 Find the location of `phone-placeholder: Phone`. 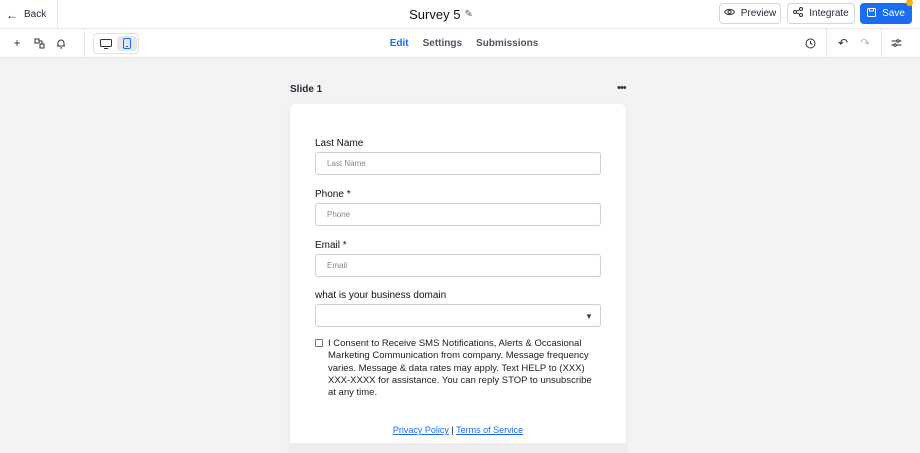

phone-placeholder: Phone is located at coordinates (339, 214).